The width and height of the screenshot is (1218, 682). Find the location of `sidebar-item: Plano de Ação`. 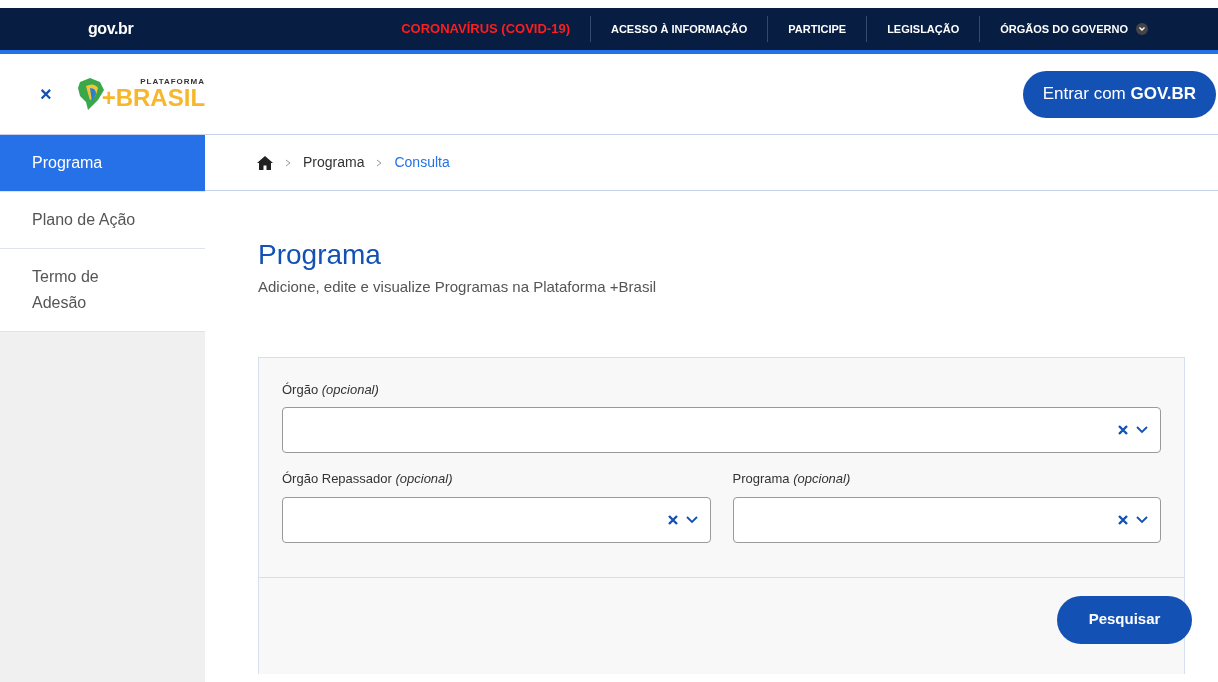

sidebar-item: Plano de Ação is located at coordinates (102, 220).